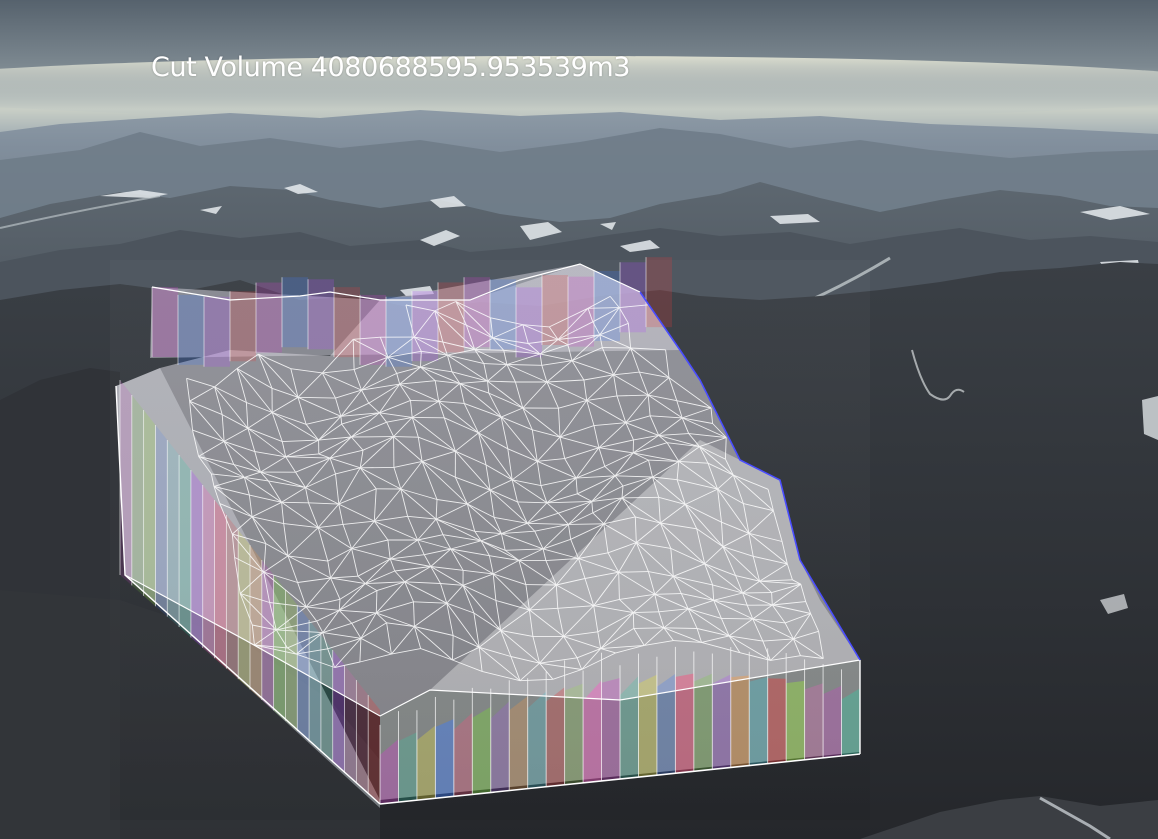 The height and width of the screenshot is (839, 1158). Describe the element at coordinates (609, 67) in the screenshot. I see `cut-volume-unit: m3` at that location.